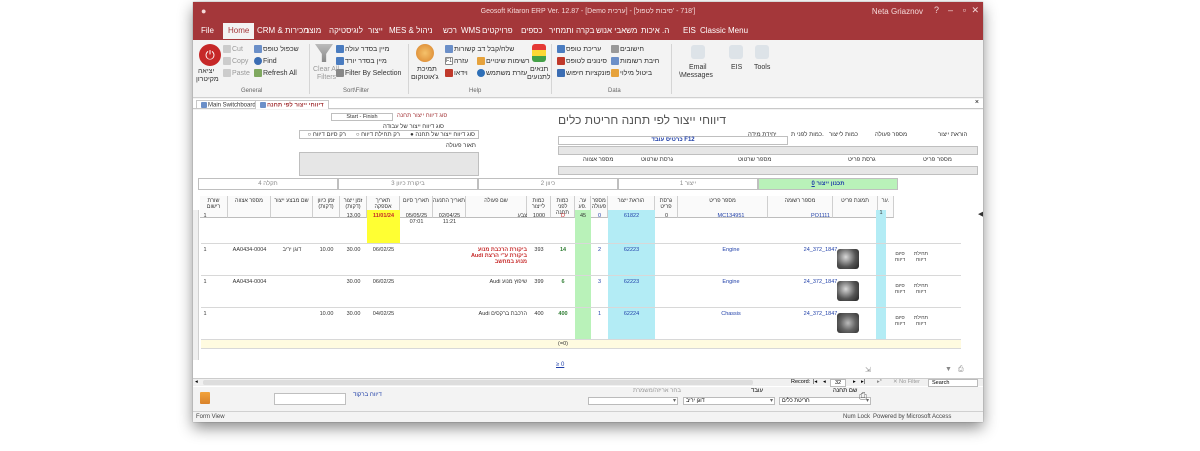 The image size is (1200, 451). Describe the element at coordinates (310, 399) in the screenshot. I see `barcode-field` at that location.